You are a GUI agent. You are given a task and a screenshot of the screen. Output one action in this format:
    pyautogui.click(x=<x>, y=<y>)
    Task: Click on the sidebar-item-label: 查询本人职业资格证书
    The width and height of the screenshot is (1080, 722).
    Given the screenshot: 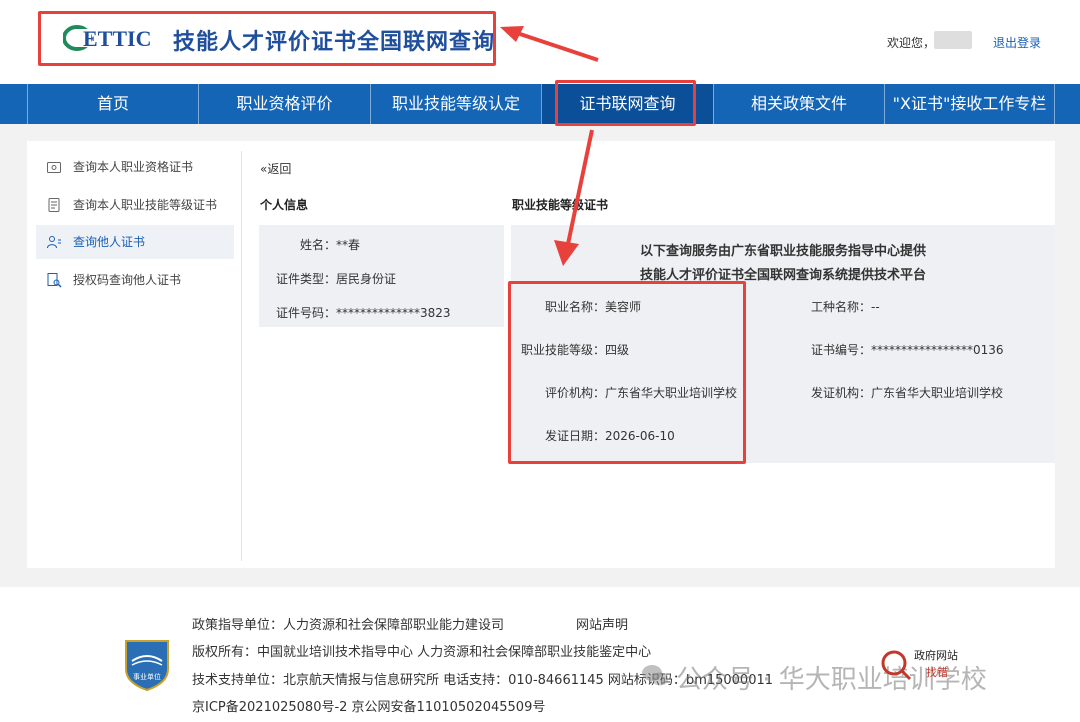 What is the action you would take?
    pyautogui.click(x=133, y=167)
    